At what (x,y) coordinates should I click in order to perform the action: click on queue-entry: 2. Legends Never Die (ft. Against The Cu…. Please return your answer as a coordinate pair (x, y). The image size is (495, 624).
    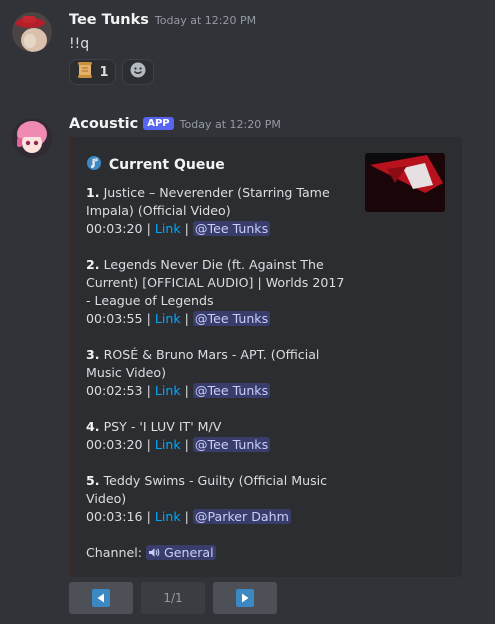
    Looking at the image, I should click on (218, 292).